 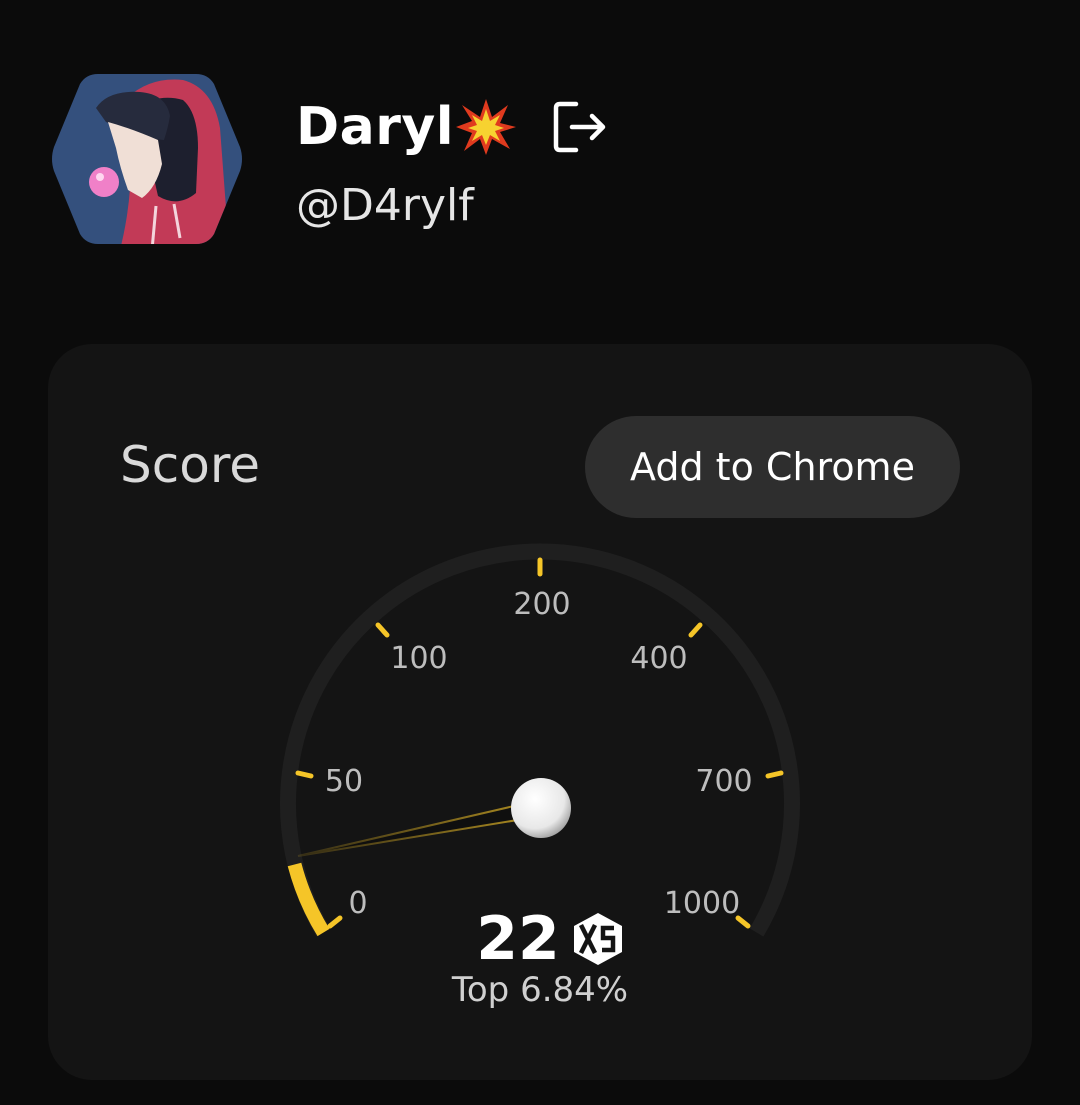 I want to click on top-percent: Top 6.84%, so click(x=540, y=990).